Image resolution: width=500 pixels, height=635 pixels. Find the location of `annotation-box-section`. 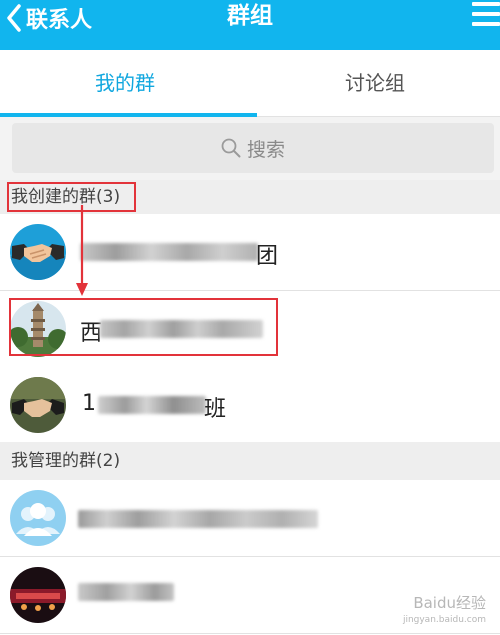

annotation-box-section is located at coordinates (71, 197).